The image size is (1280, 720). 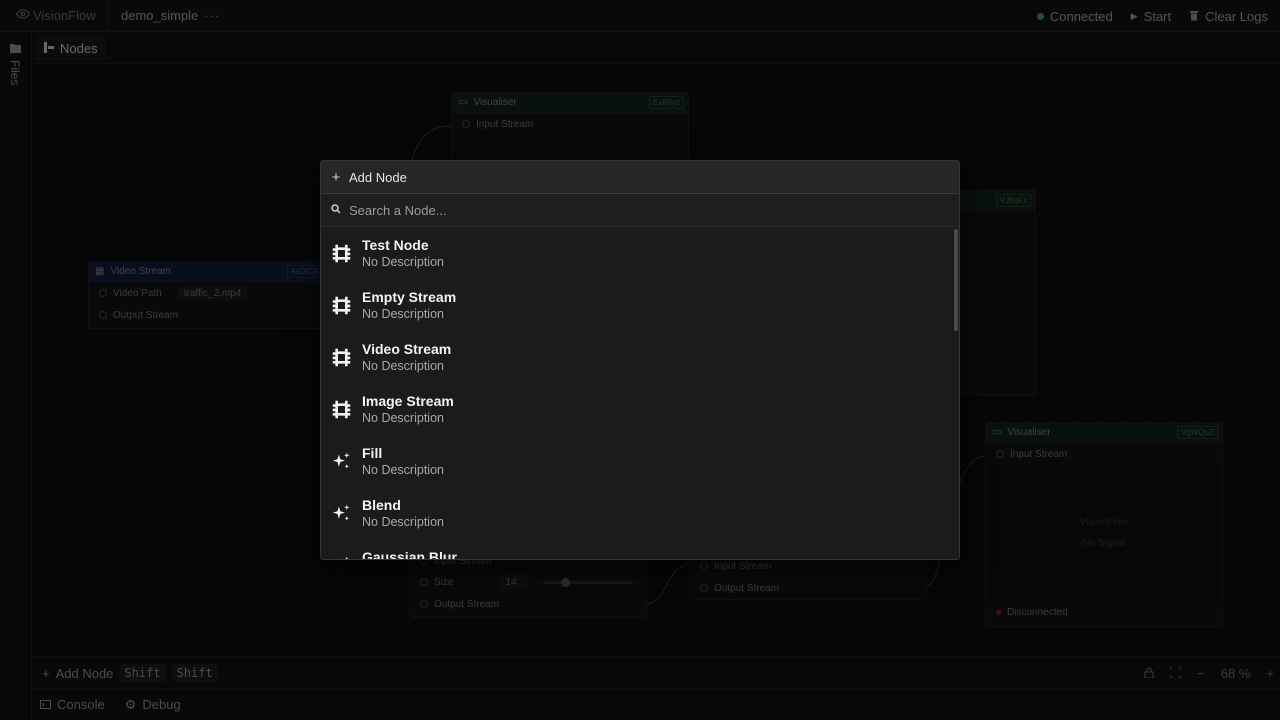 I want to click on node-list-item: Empty Stream No Description, so click(x=638, y=305).